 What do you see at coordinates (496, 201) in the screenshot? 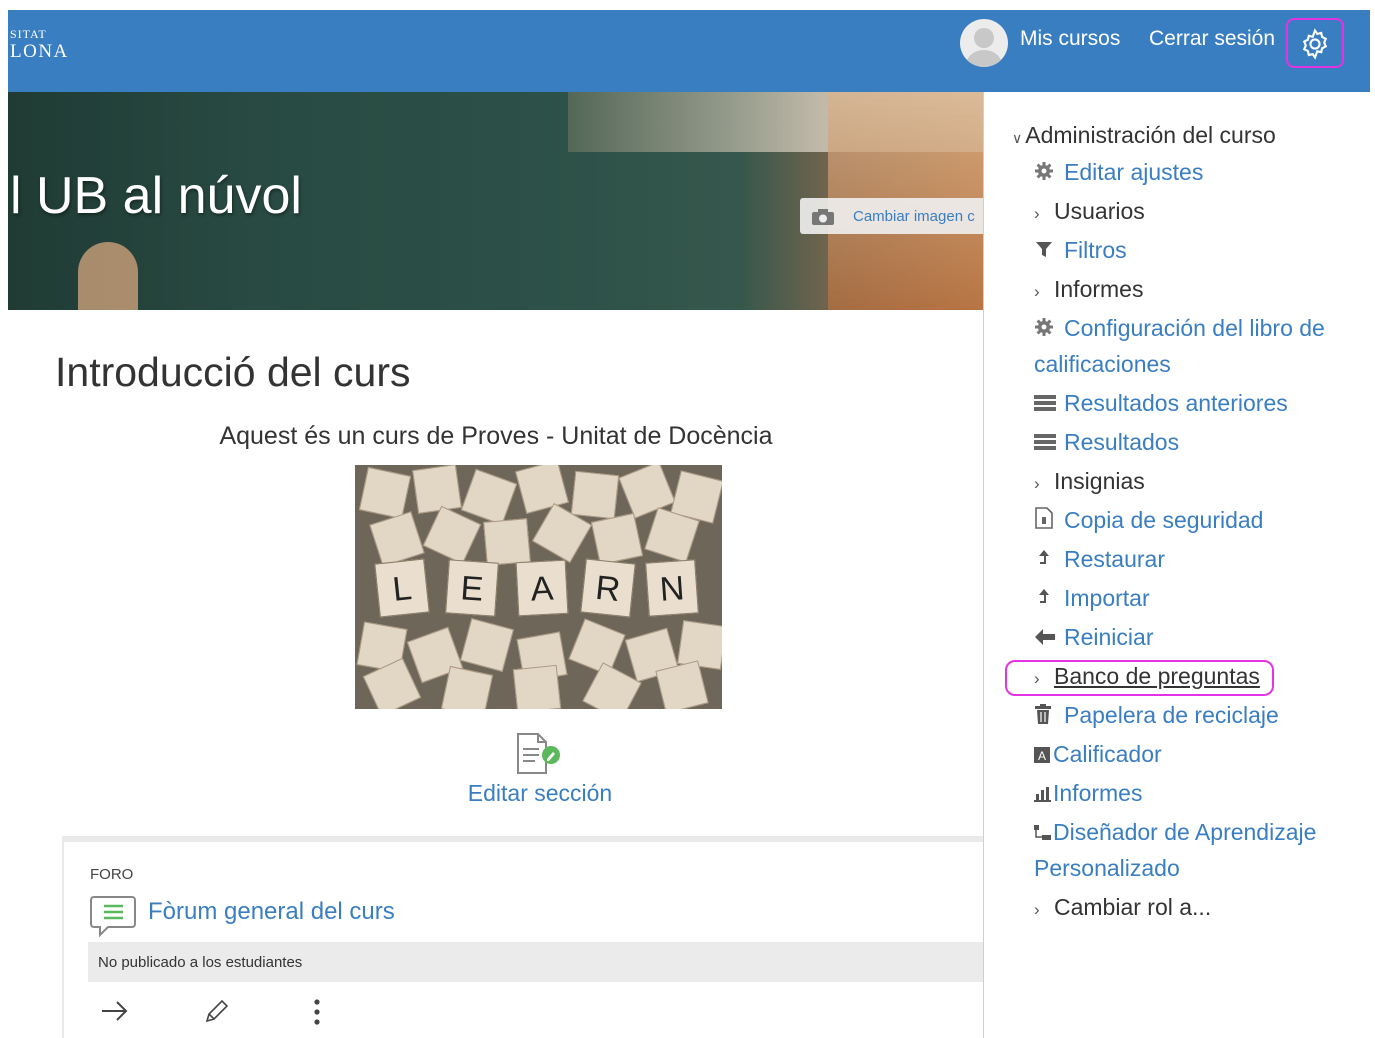
I see `course-banner: l UB al núvol Cambiar imagen c` at bounding box center [496, 201].